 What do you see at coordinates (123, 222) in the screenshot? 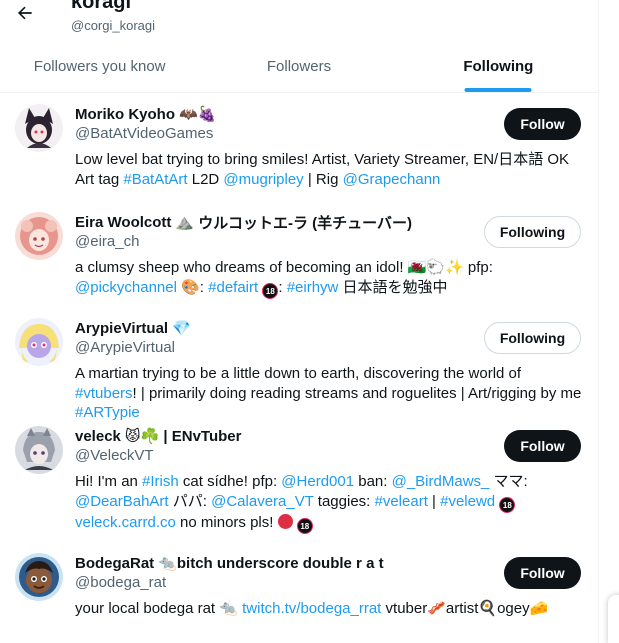
I see `user-display-name: Eira Woolcott` at bounding box center [123, 222].